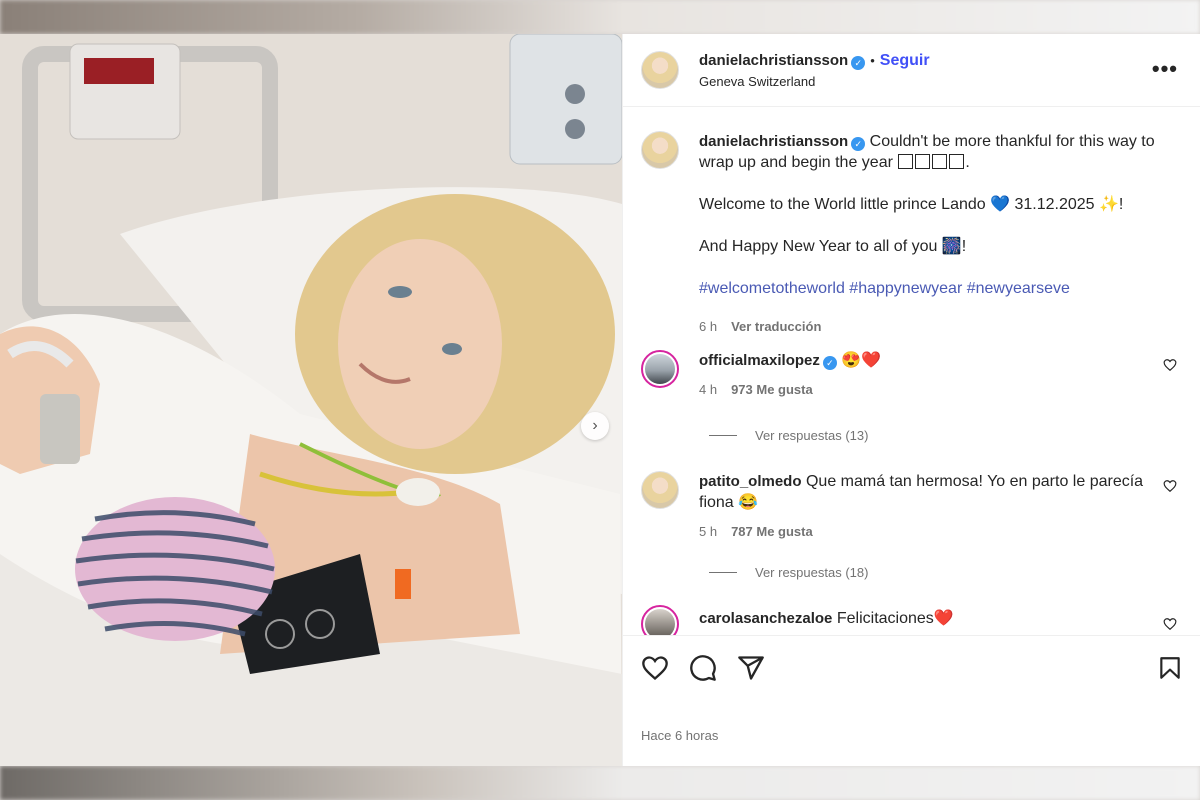  I want to click on post-location: Geneva Switzerland, so click(814, 81).